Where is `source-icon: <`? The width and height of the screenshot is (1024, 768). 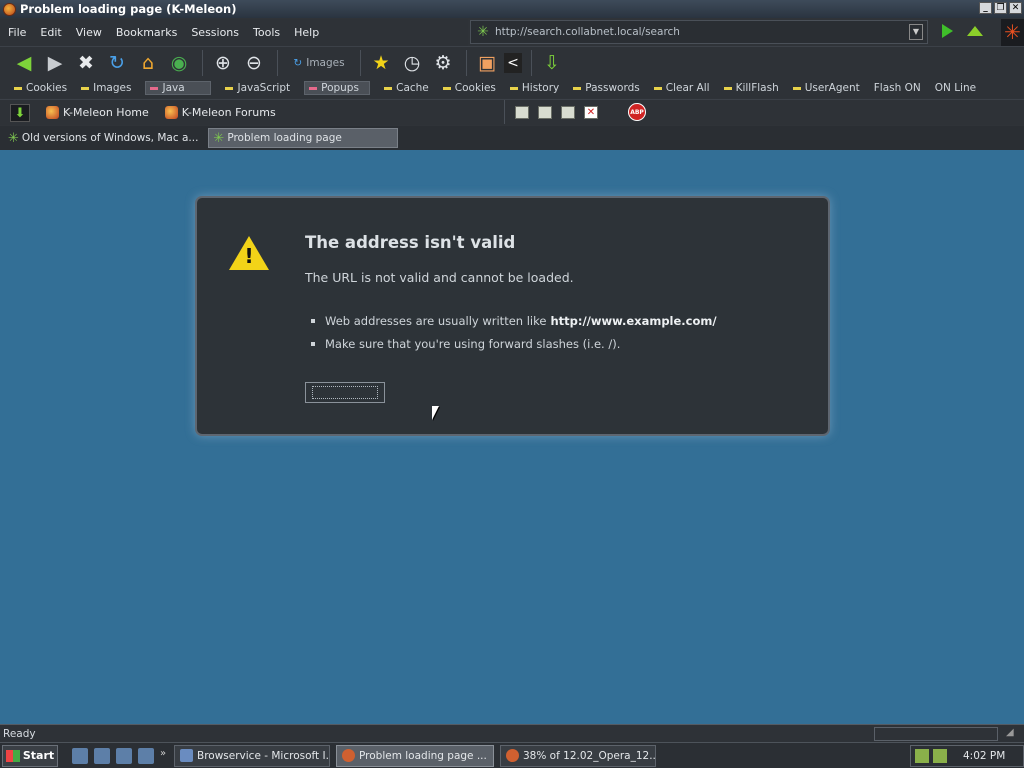
source-icon: < is located at coordinates (513, 62).